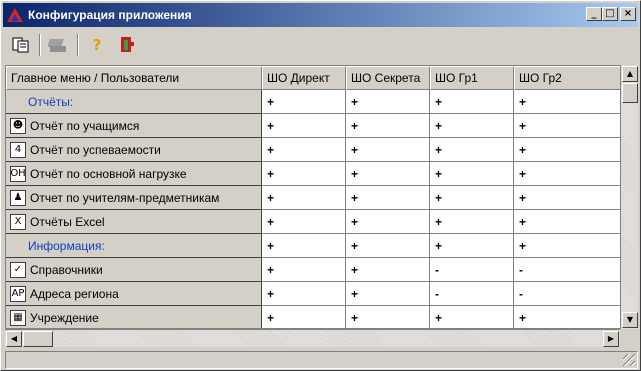 The width and height of the screenshot is (641, 371). Describe the element at coordinates (14, 339) in the screenshot. I see `scroll-left-button: ◀` at that location.